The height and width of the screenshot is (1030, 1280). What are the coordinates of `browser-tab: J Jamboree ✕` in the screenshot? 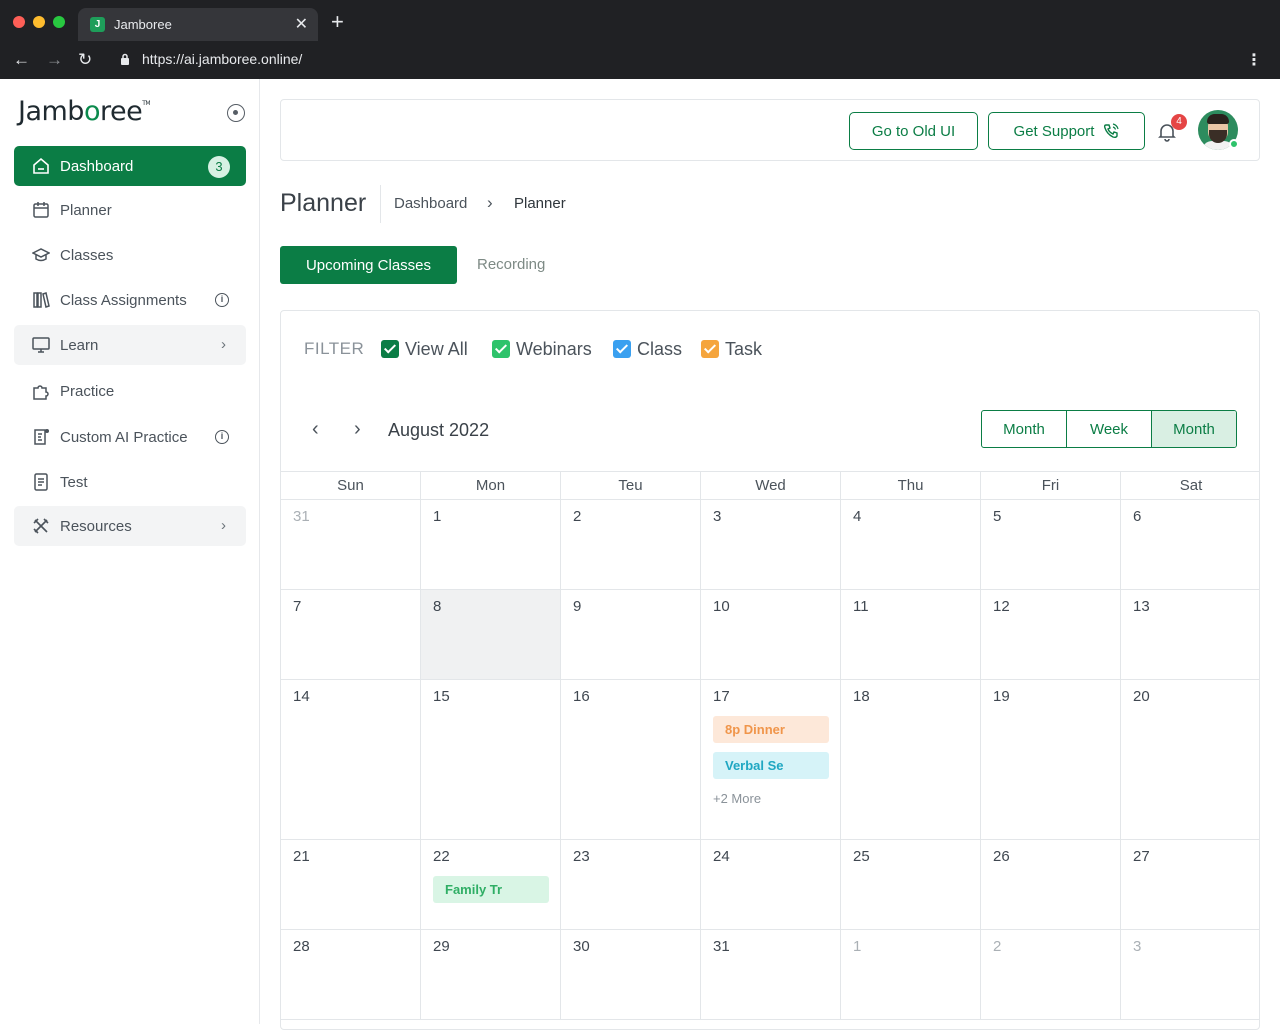 It's located at (198, 24).